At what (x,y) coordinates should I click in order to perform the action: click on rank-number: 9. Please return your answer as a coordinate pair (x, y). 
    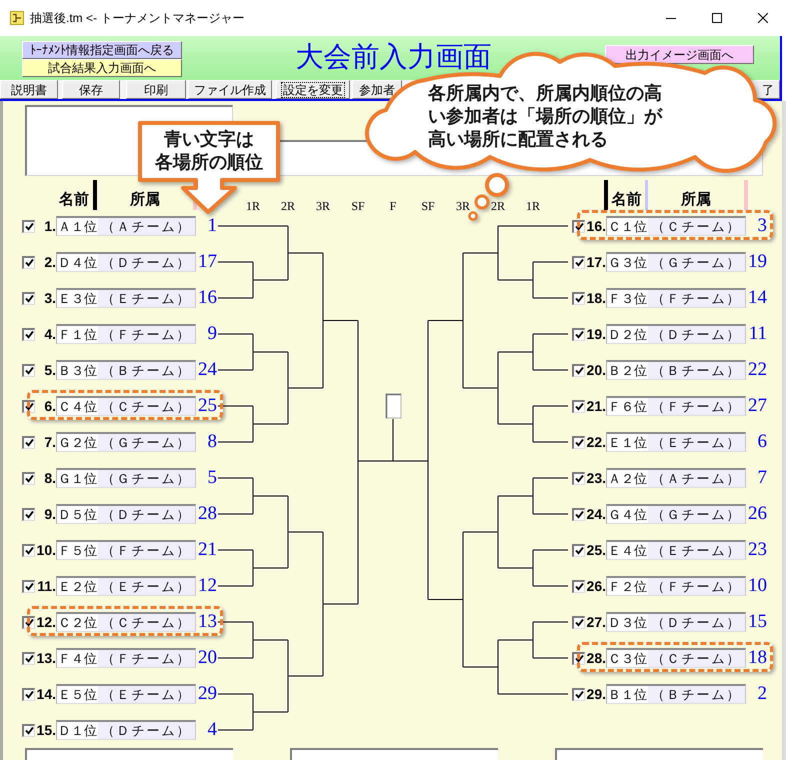
    Looking at the image, I should click on (211, 334).